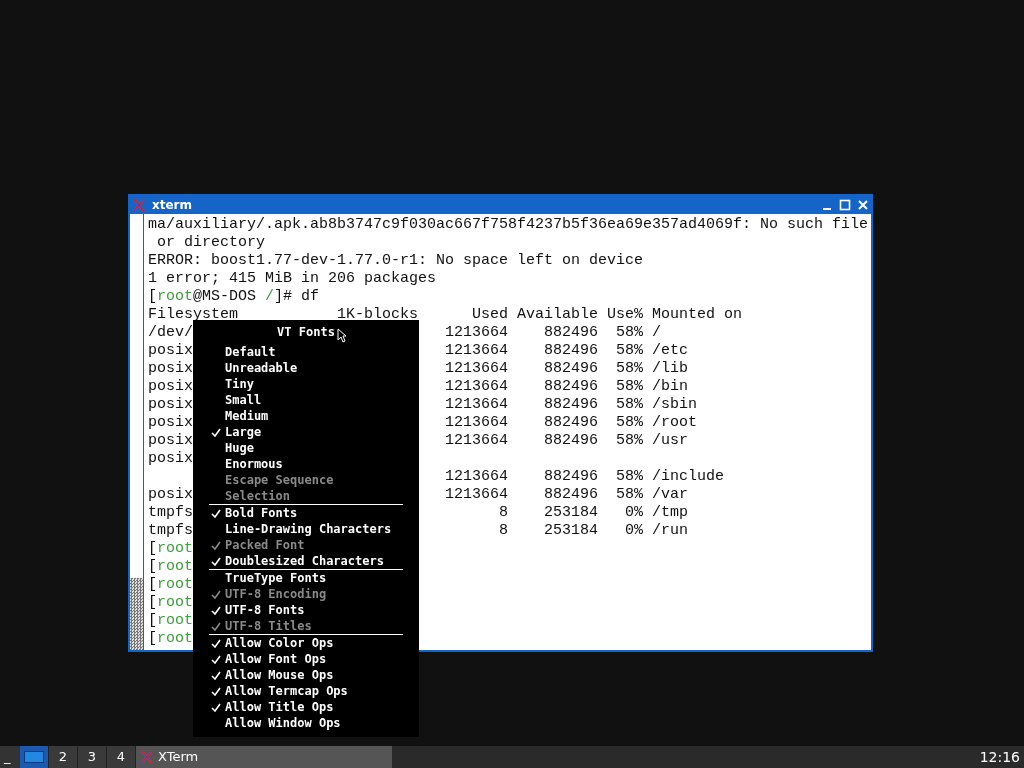 This screenshot has width=1024, height=768. Describe the element at coordinates (634, 531) in the screenshot. I see `use-percent-cell: 0%` at that location.